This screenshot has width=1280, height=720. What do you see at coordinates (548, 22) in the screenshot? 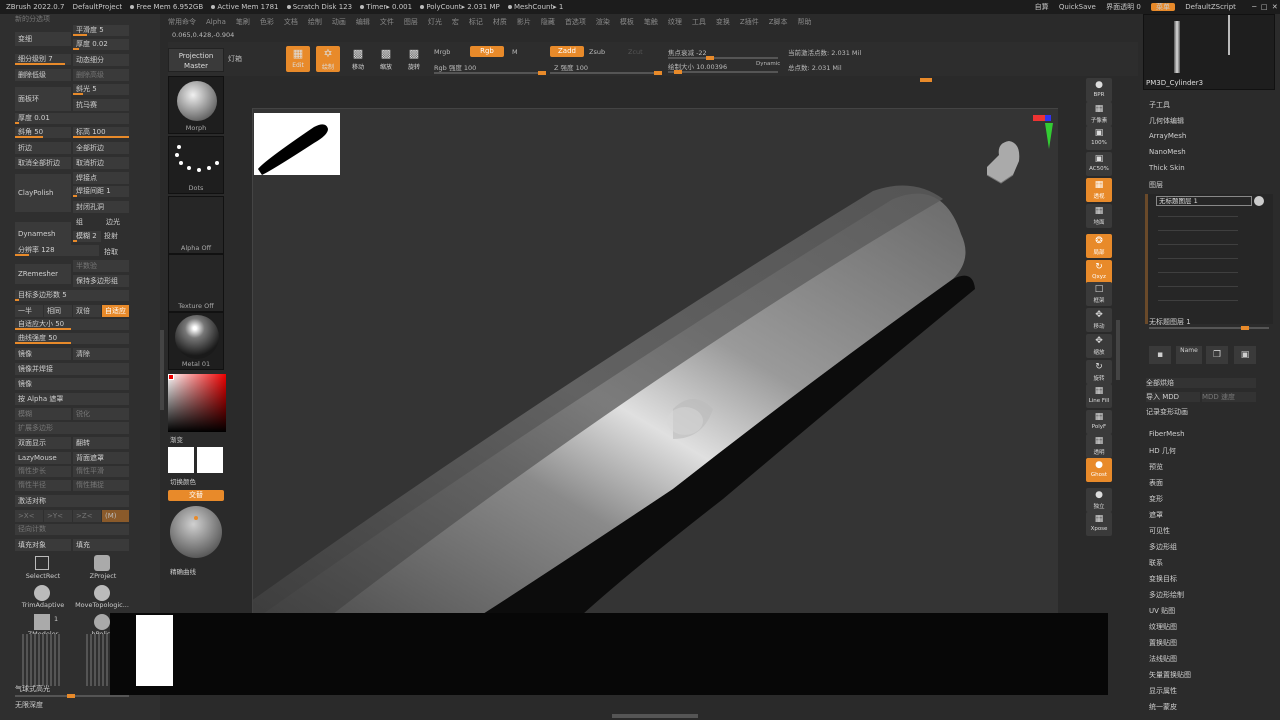
I see `menu-item: 隐藏` at bounding box center [548, 22].